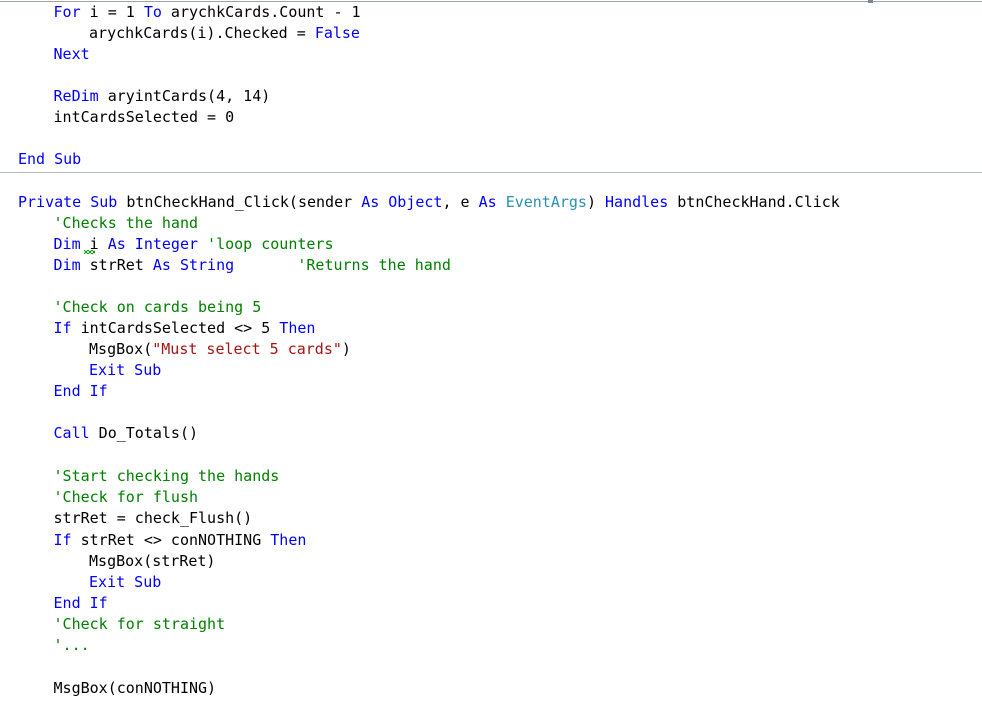 This screenshot has height=724, width=982. I want to click on code-token-plain: aryintCards(4, 14), so click(184, 96).